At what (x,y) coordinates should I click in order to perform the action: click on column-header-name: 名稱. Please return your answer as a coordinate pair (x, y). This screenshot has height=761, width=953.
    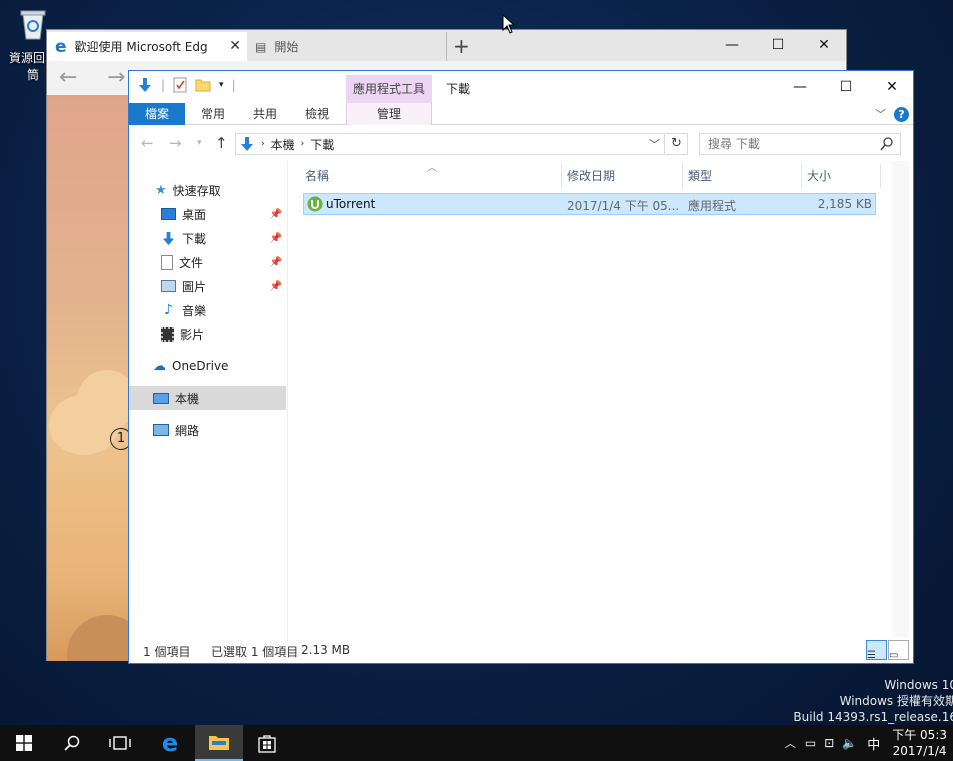
    Looking at the image, I should click on (431, 176).